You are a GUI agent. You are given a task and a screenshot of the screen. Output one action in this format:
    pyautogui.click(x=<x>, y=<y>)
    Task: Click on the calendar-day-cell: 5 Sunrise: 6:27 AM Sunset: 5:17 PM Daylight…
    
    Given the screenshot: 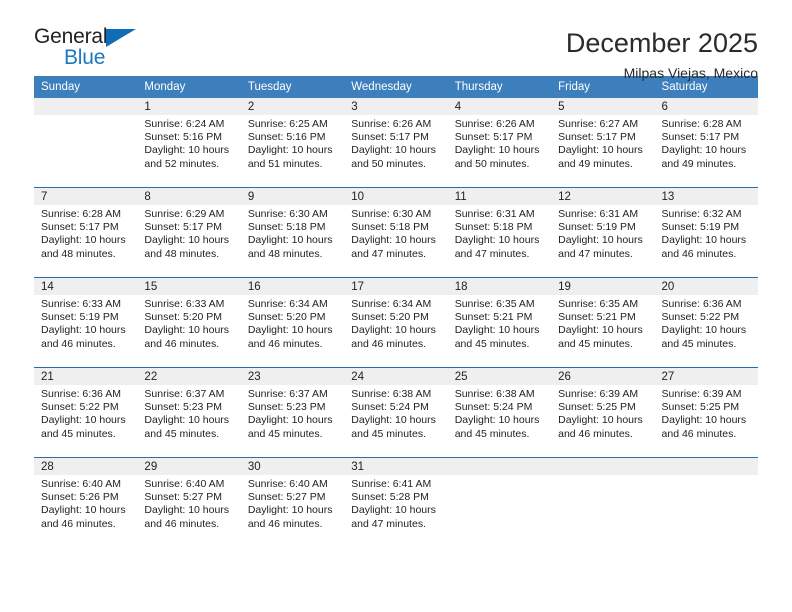 What is the action you would take?
    pyautogui.click(x=603, y=143)
    